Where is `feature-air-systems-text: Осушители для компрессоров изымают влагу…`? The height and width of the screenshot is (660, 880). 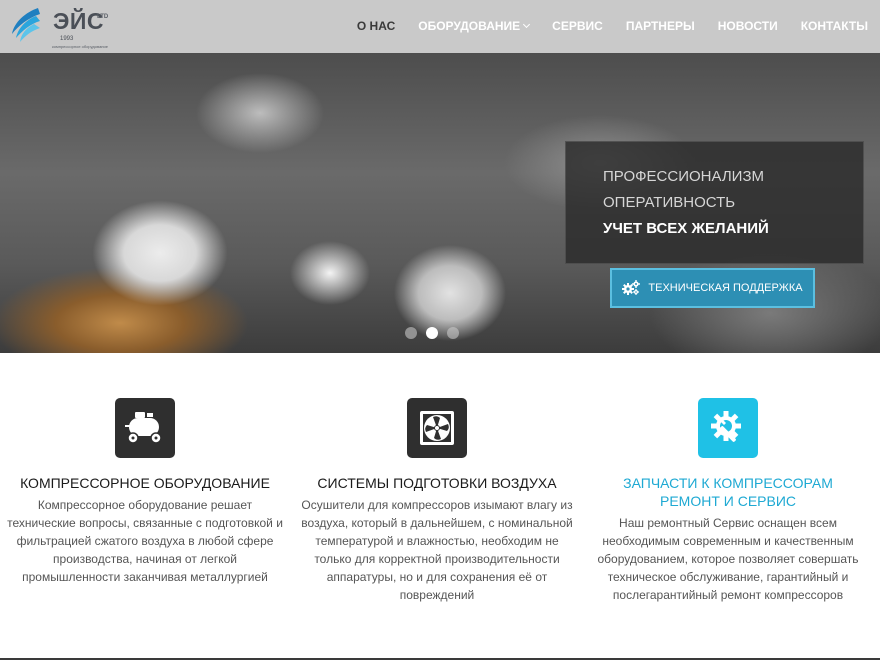 feature-air-systems-text: Осушители для компрессоров изымают влагу… is located at coordinates (437, 550).